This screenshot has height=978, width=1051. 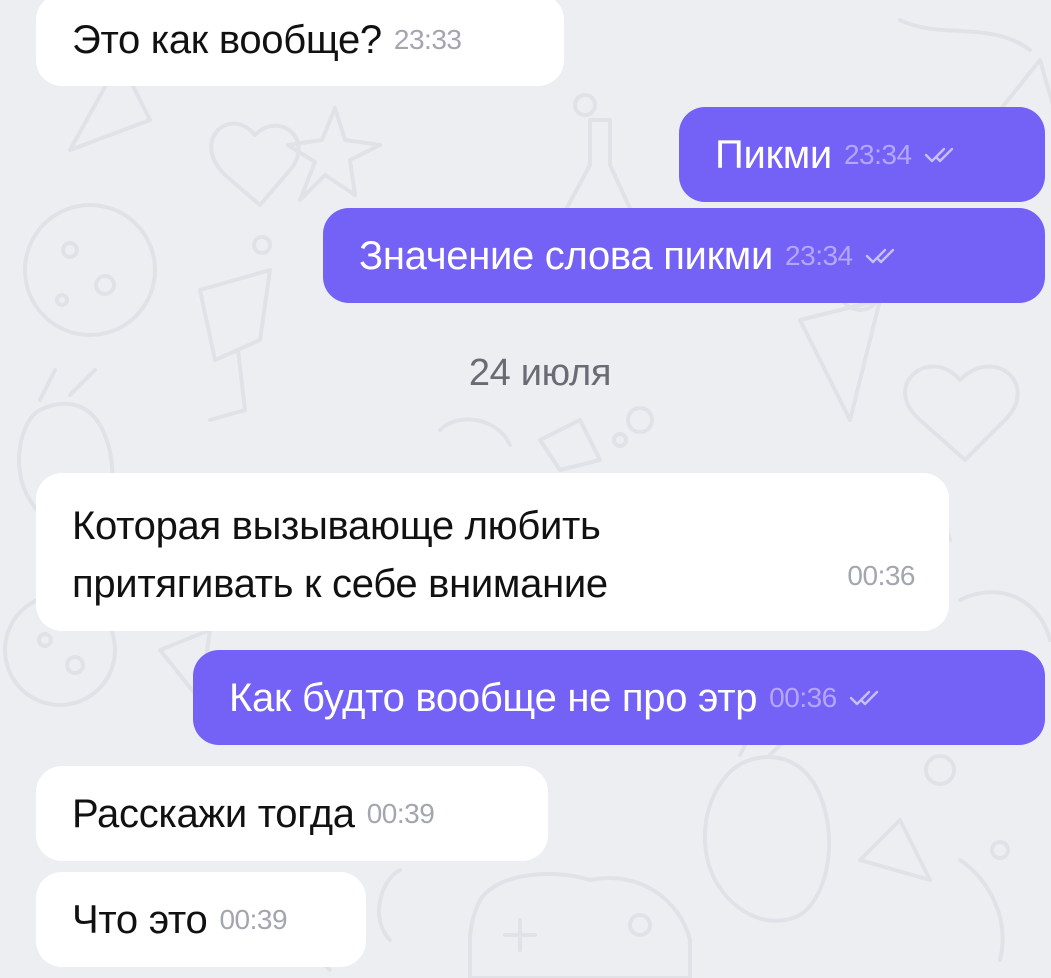 What do you see at coordinates (227, 40) in the screenshot?
I see `message-text: Это как вообще?` at bounding box center [227, 40].